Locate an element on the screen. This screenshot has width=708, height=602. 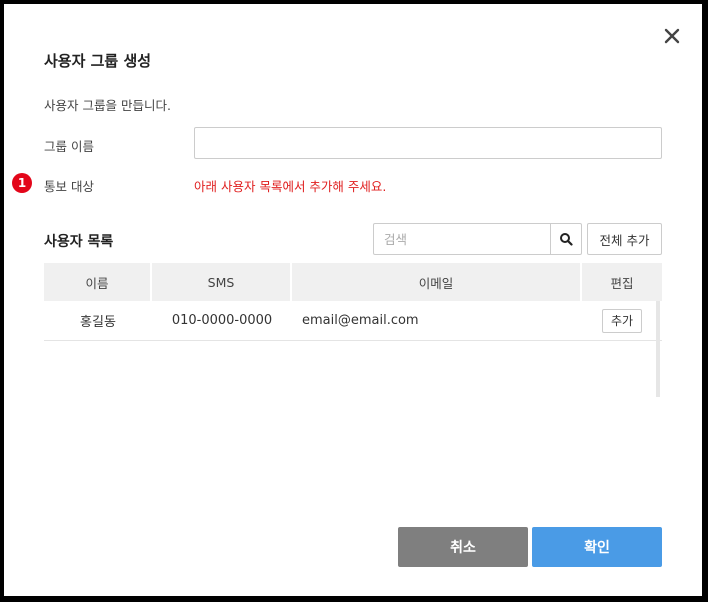
close-icon is located at coordinates (672, 36).